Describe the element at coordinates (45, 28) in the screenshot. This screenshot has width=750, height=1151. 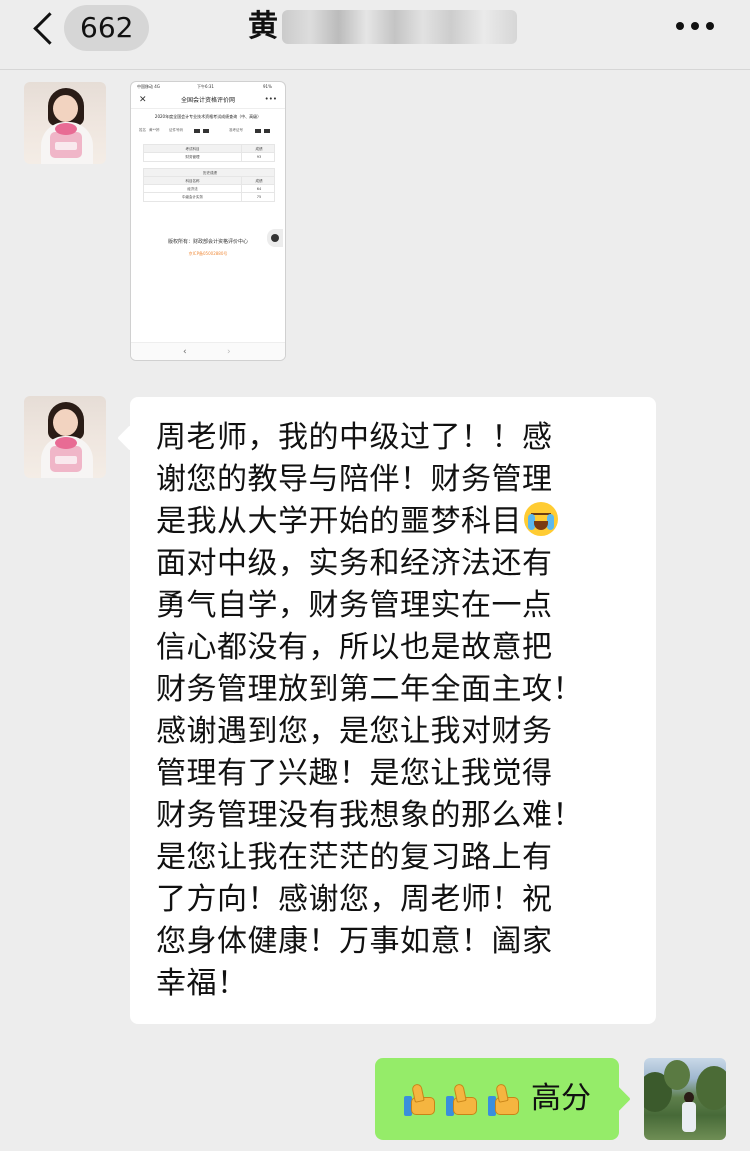
I see `back-arrow-icon` at that location.